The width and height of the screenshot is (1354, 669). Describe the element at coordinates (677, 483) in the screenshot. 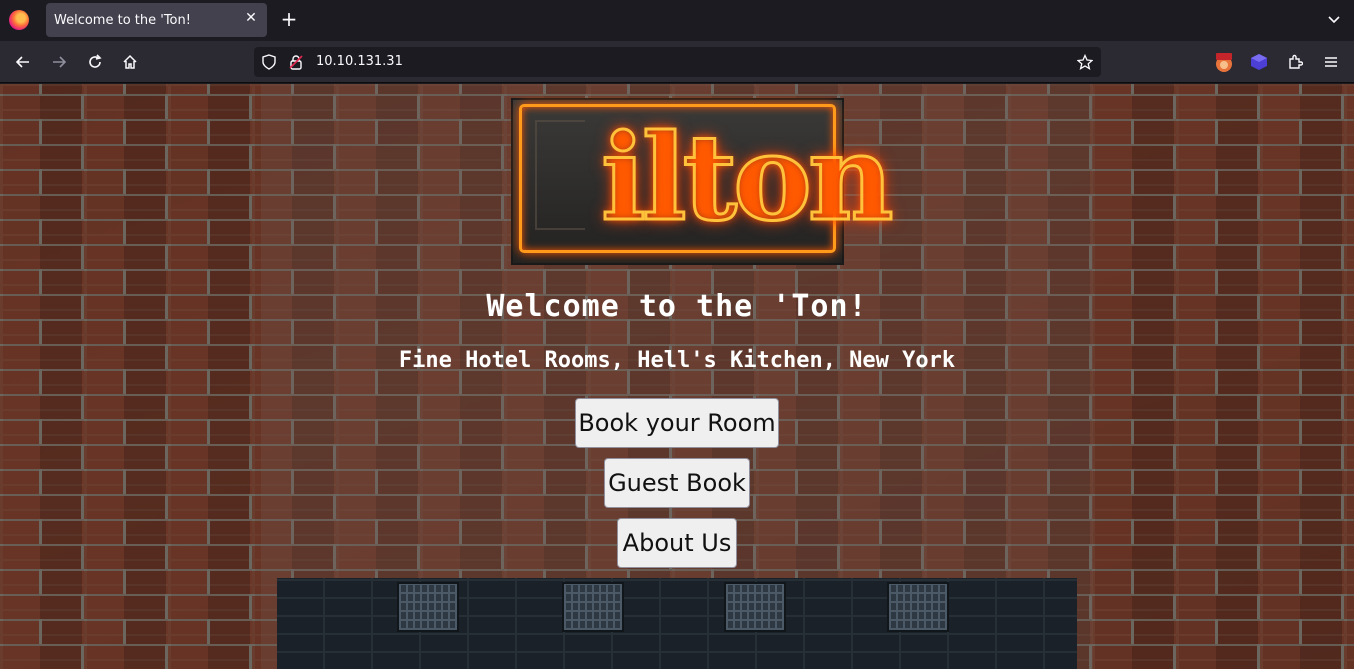

I see `guest-book-button: Guest Book` at that location.